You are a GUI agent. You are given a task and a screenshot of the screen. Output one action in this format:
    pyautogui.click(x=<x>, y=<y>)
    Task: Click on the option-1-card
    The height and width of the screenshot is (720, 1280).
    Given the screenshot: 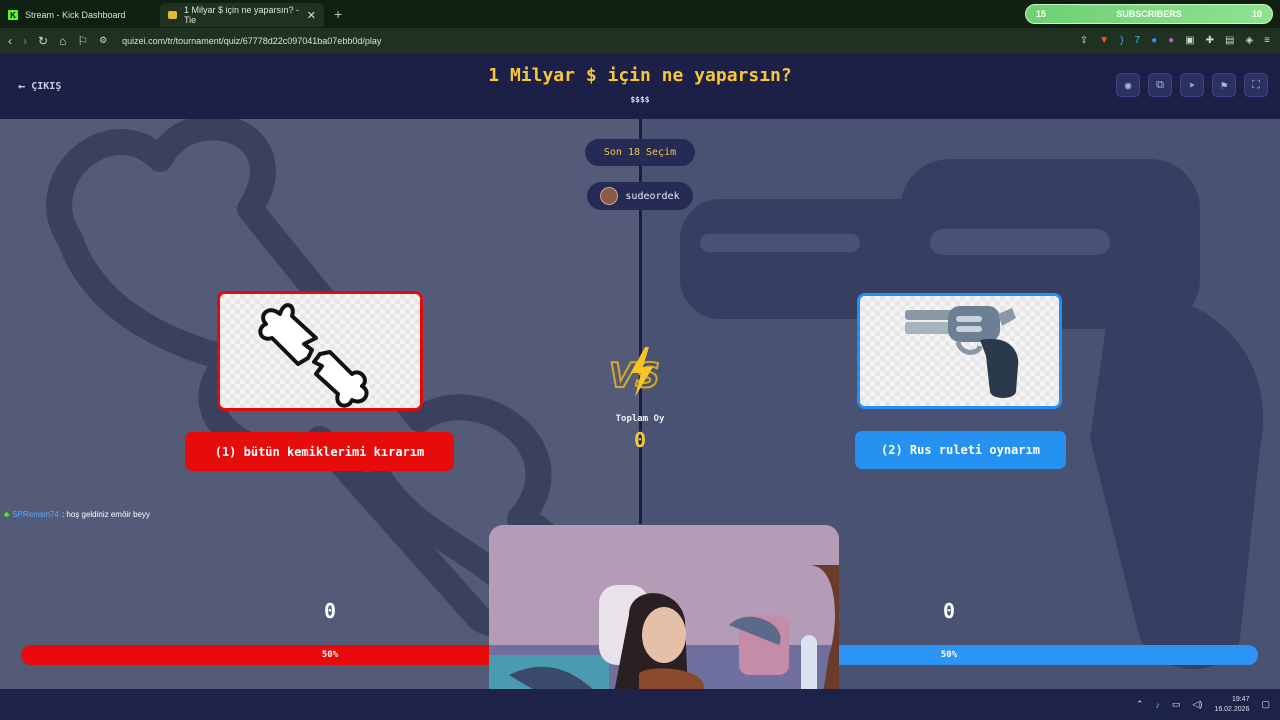 What is the action you would take?
    pyautogui.click(x=320, y=351)
    